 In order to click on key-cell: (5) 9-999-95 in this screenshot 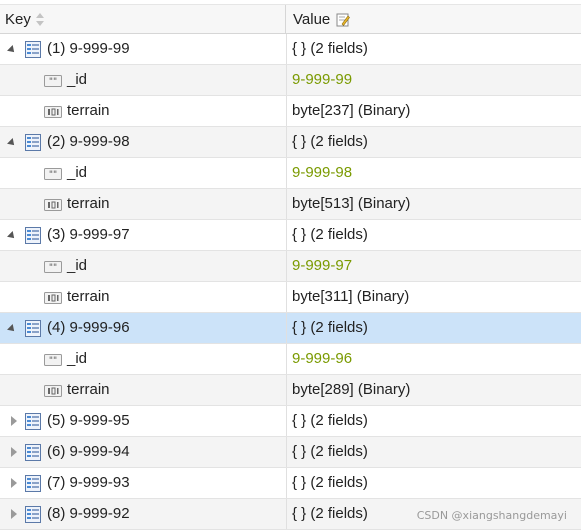, I will do `click(143, 421)`.